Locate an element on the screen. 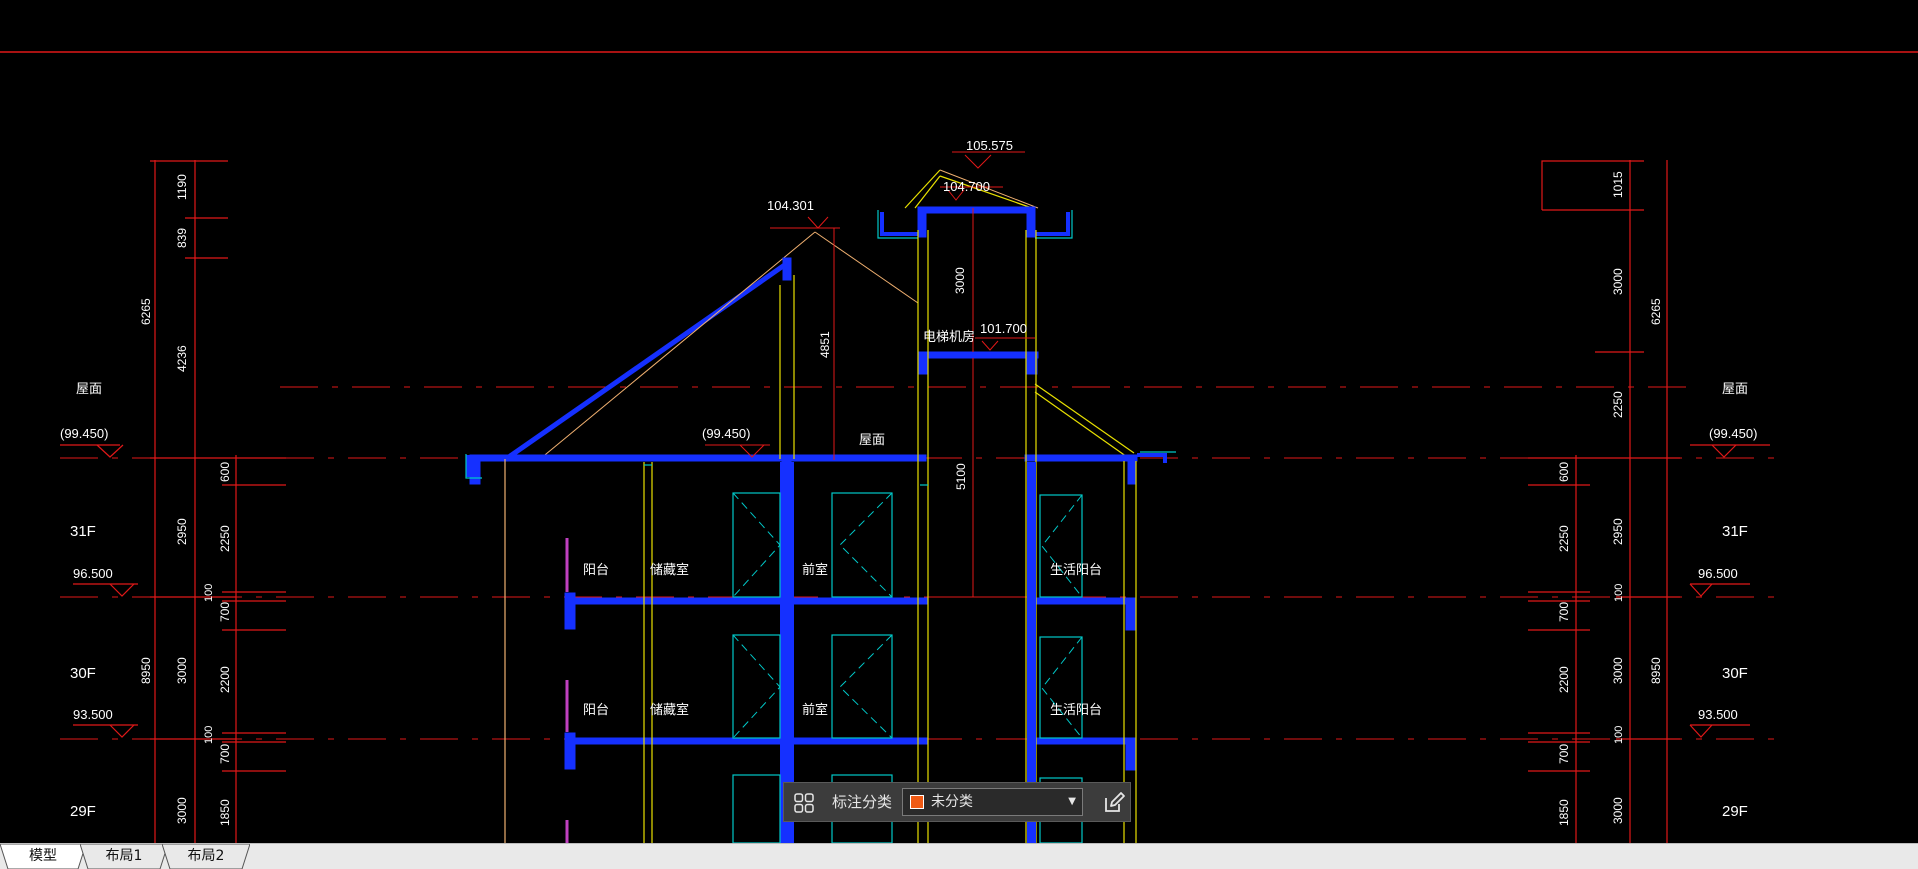 This screenshot has width=1918, height=869. dimension-text: 1015 is located at coordinates (1618, 184).